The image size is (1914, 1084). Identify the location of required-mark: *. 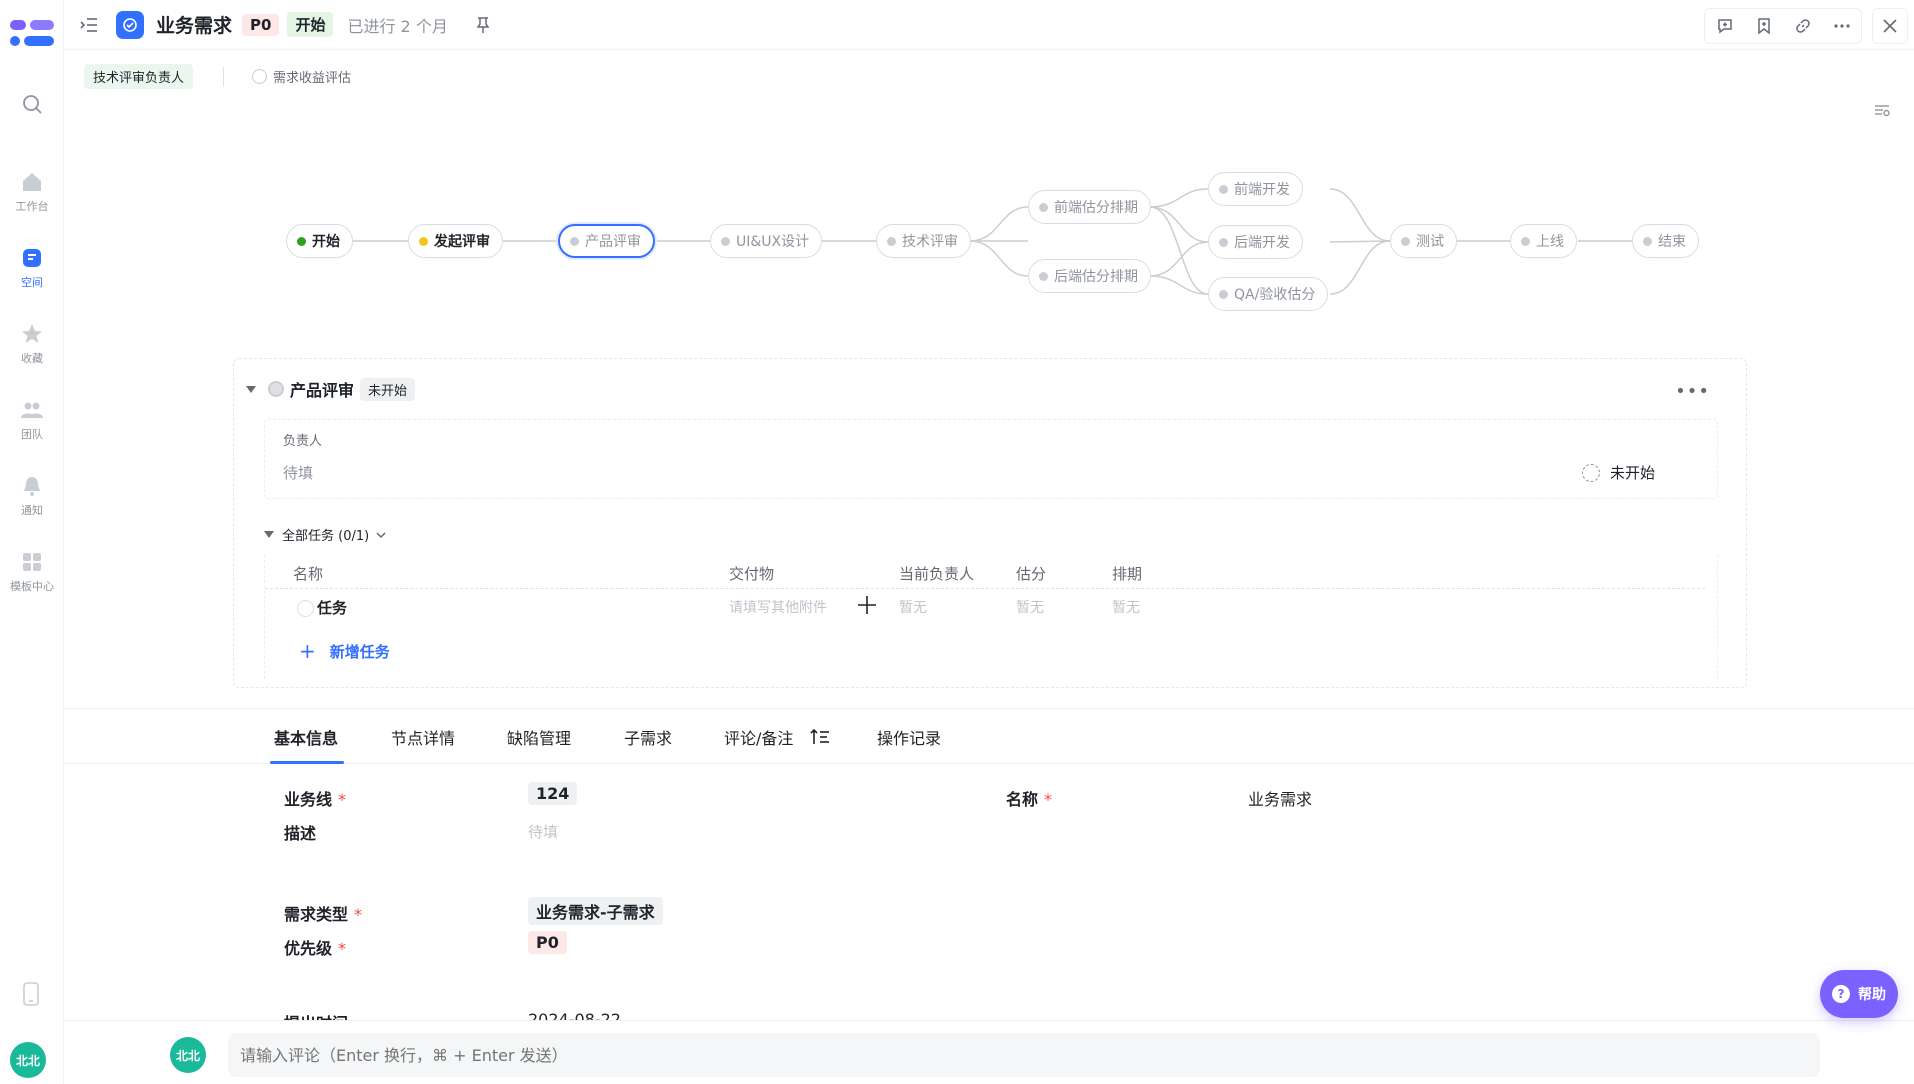
(1048, 799).